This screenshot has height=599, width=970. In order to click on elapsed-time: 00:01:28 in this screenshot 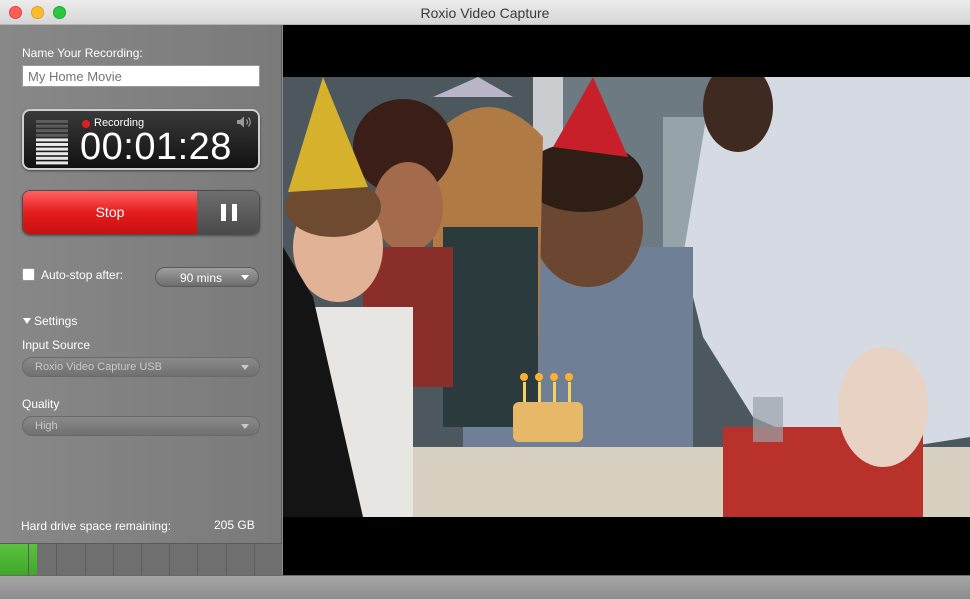, I will do `click(156, 147)`.